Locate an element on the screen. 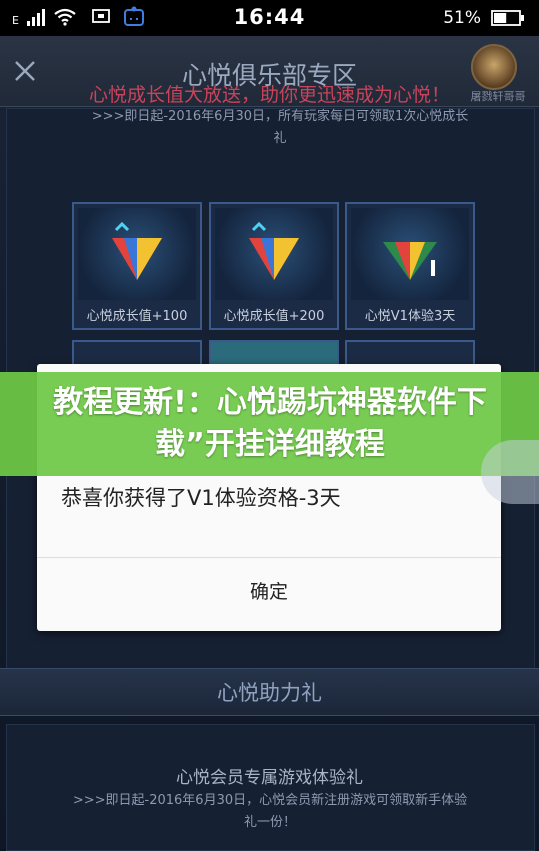 The width and height of the screenshot is (539, 851). card-label: 心悦成长值+200 is located at coordinates (274, 316).